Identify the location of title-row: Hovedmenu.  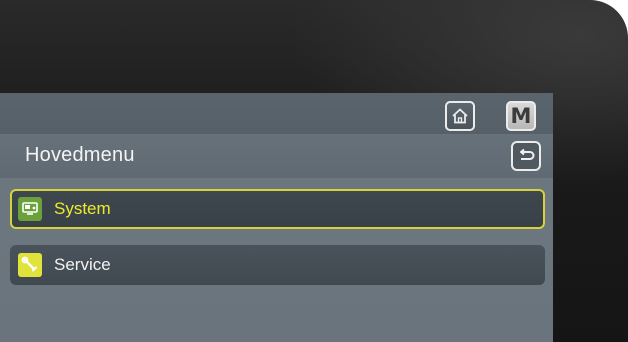
(276, 156).